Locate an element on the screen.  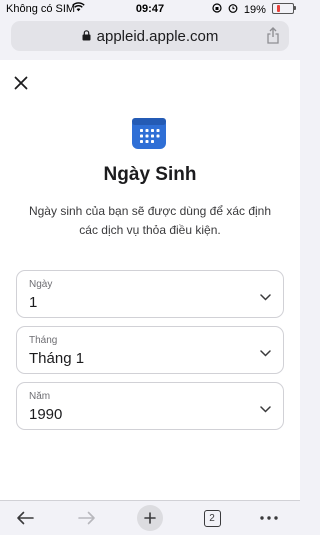
url-display: appleid.apple.com is located at coordinates (150, 36).